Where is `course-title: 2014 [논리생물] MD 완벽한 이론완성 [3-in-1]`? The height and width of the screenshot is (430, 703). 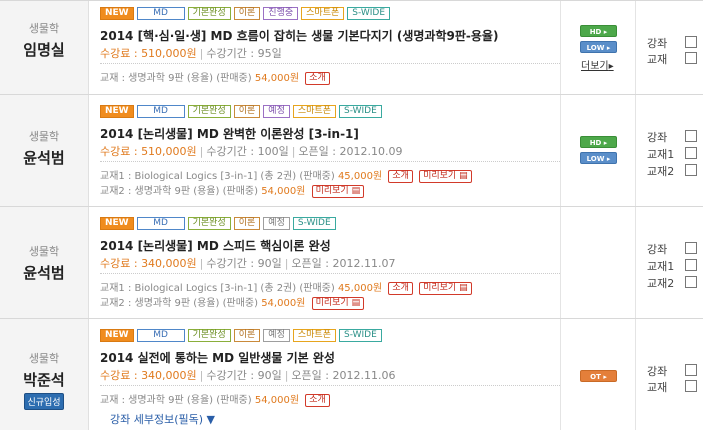 course-title: 2014 [논리생물] MD 완벽한 이론완성 [3-in-1] is located at coordinates (229, 133).